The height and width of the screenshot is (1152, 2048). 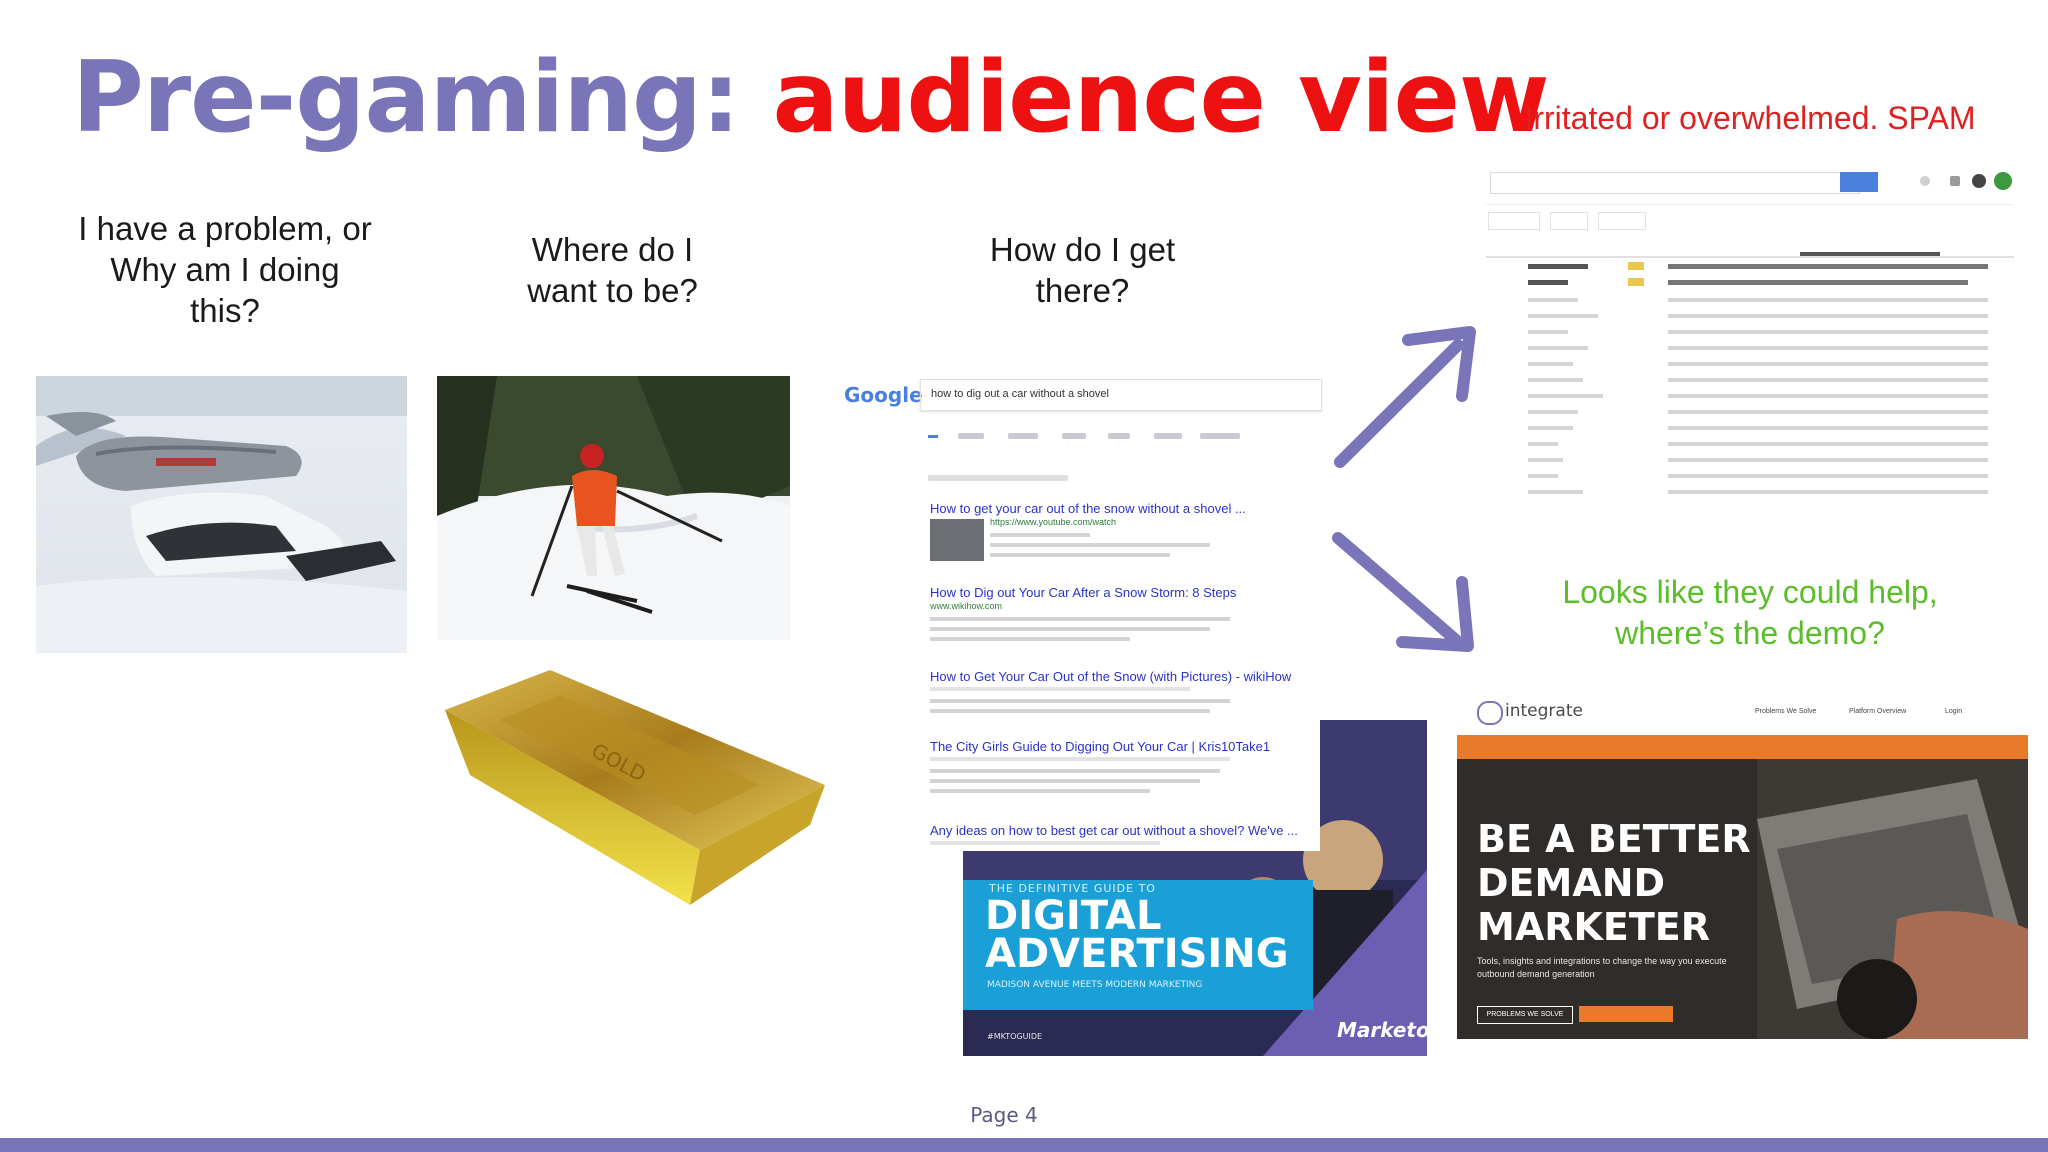 I want to click on title-part-1: Pre-gaming:, so click(x=406, y=98).